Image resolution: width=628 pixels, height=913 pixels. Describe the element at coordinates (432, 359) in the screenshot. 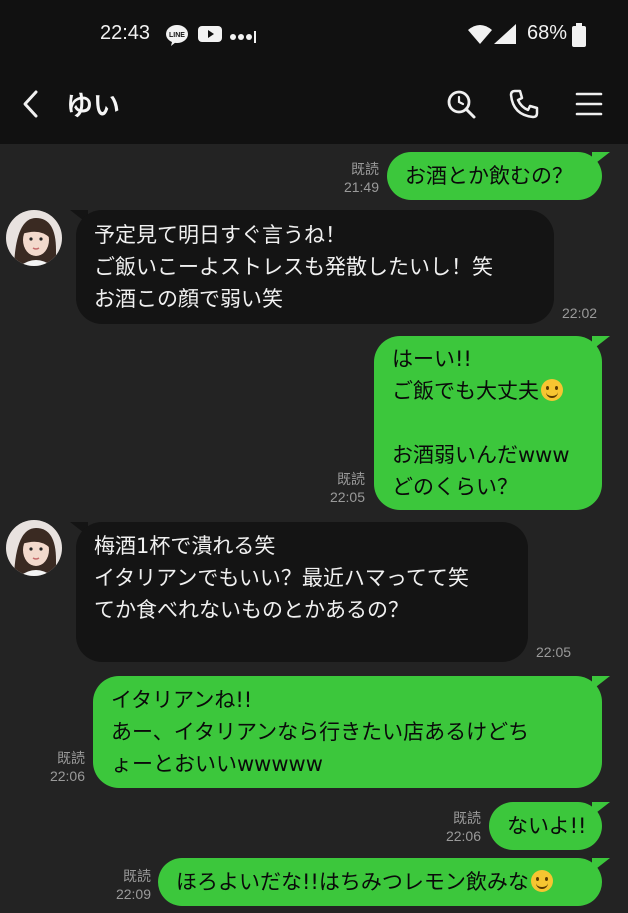

I see `message-text: はーい!!` at that location.